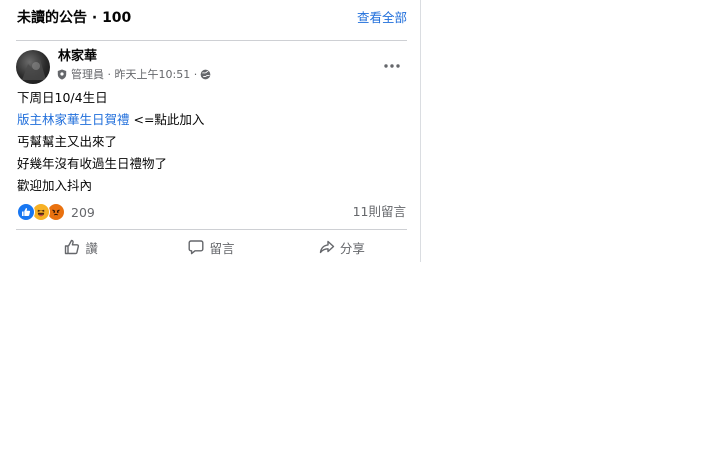 This screenshot has width=720, height=450. I want to click on post-text-line-4: 好幾年沒有收過生日禮物了, so click(92, 163).